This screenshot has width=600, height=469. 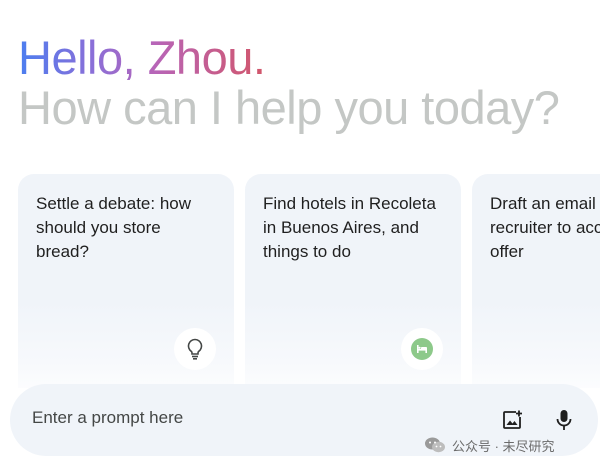 I want to click on hotel-badge, so click(x=422, y=349).